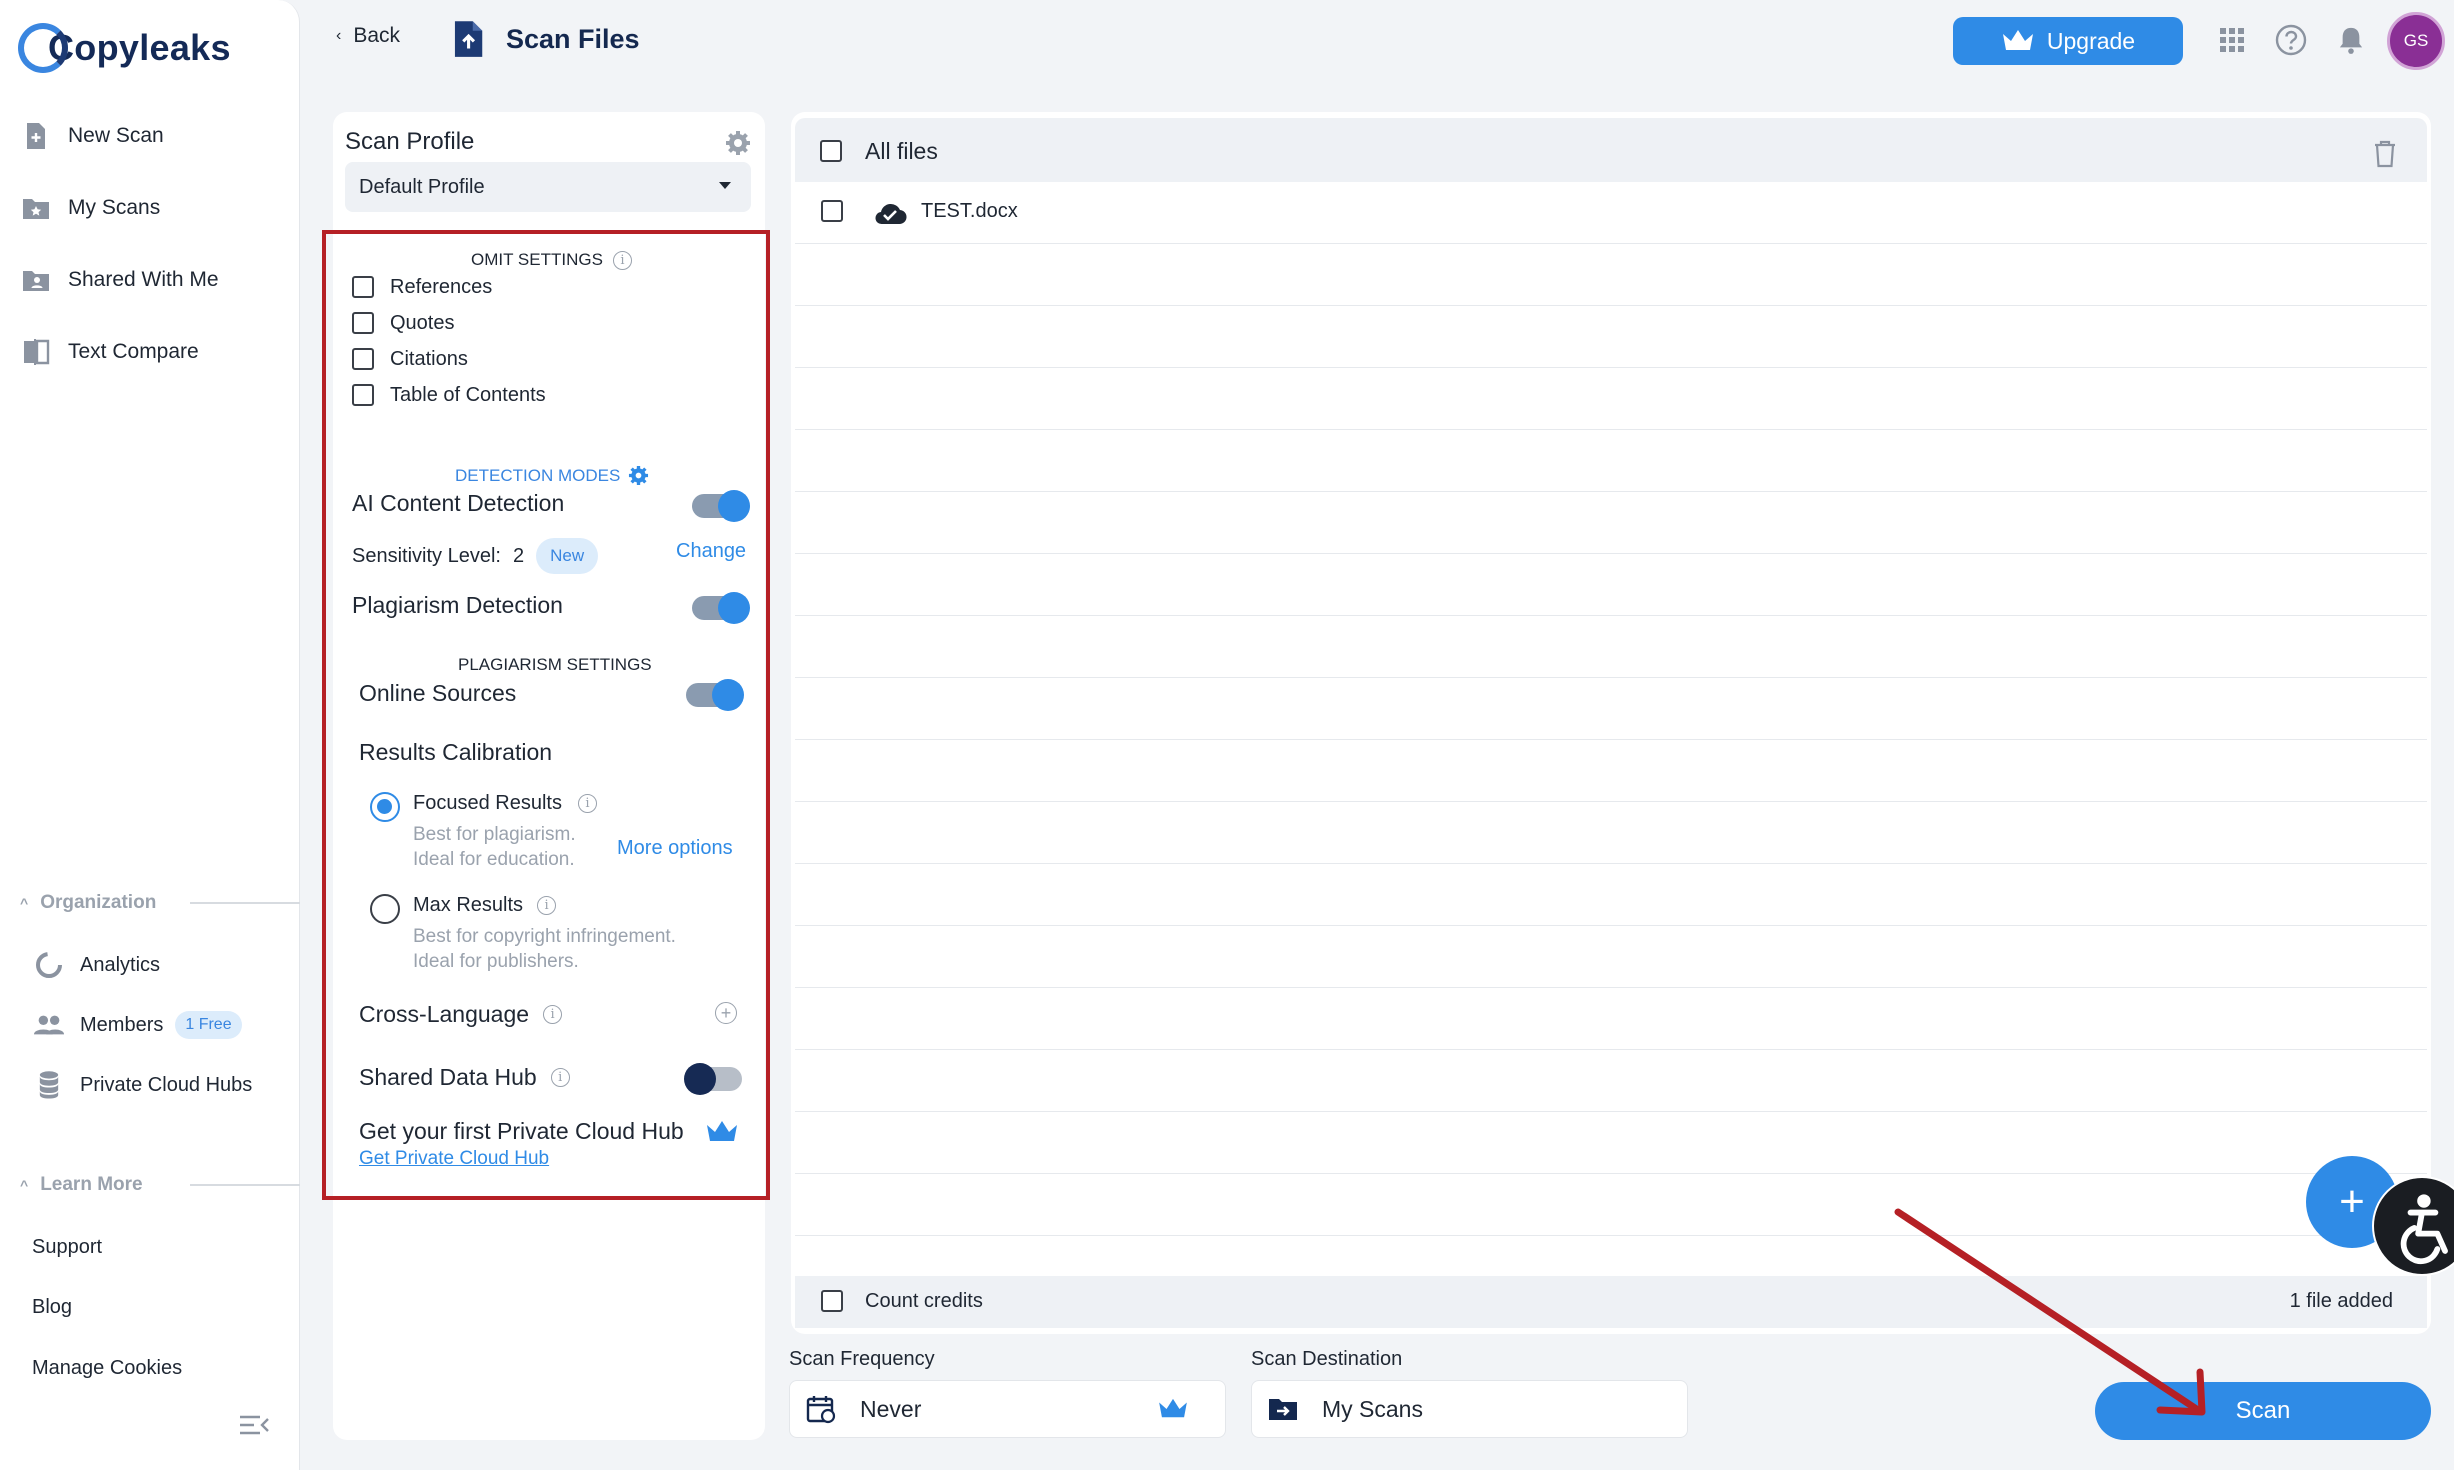 The height and width of the screenshot is (1470, 2454). What do you see at coordinates (114, 207) in the screenshot?
I see `sidebar-item-label: My Scans` at bounding box center [114, 207].